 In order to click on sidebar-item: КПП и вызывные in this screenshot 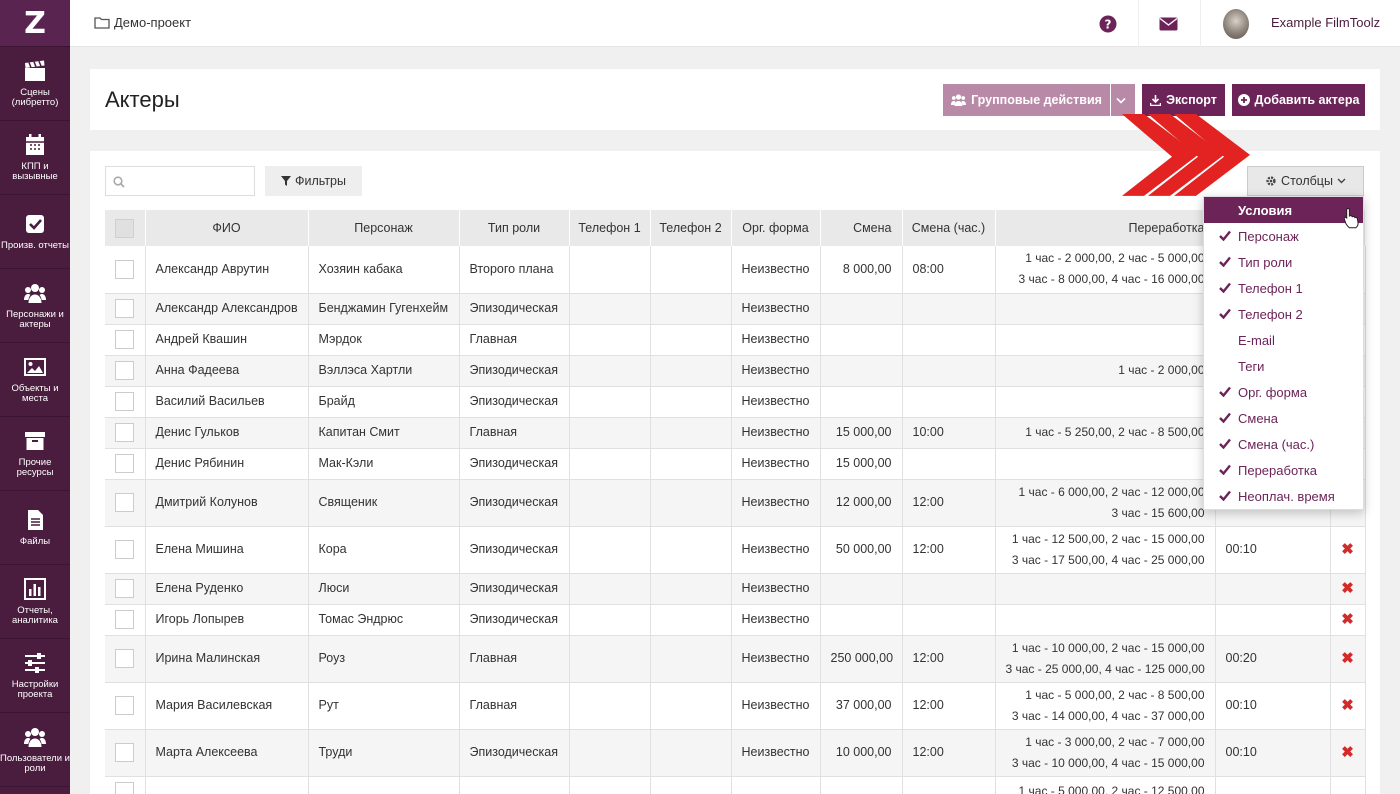, I will do `click(35, 158)`.